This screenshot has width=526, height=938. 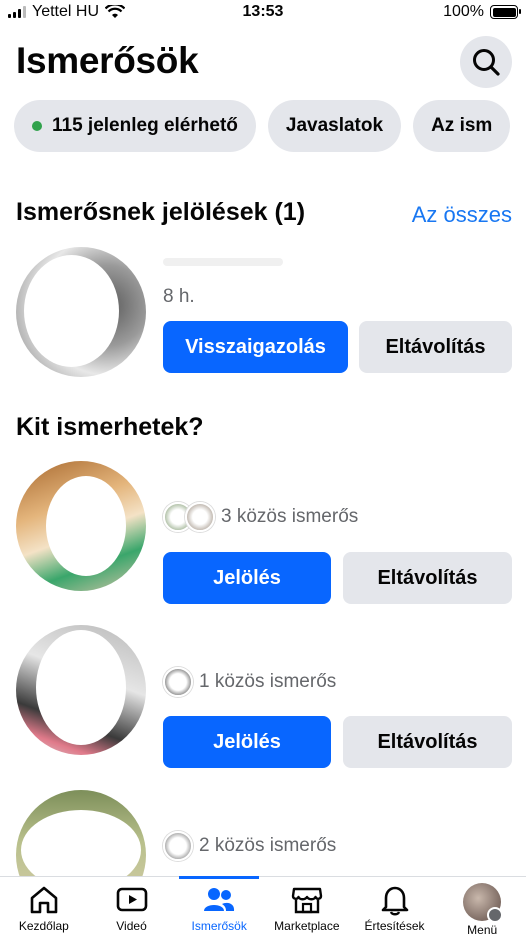 I want to click on mutual-friends: 2 közös ismerős, so click(x=249, y=846).